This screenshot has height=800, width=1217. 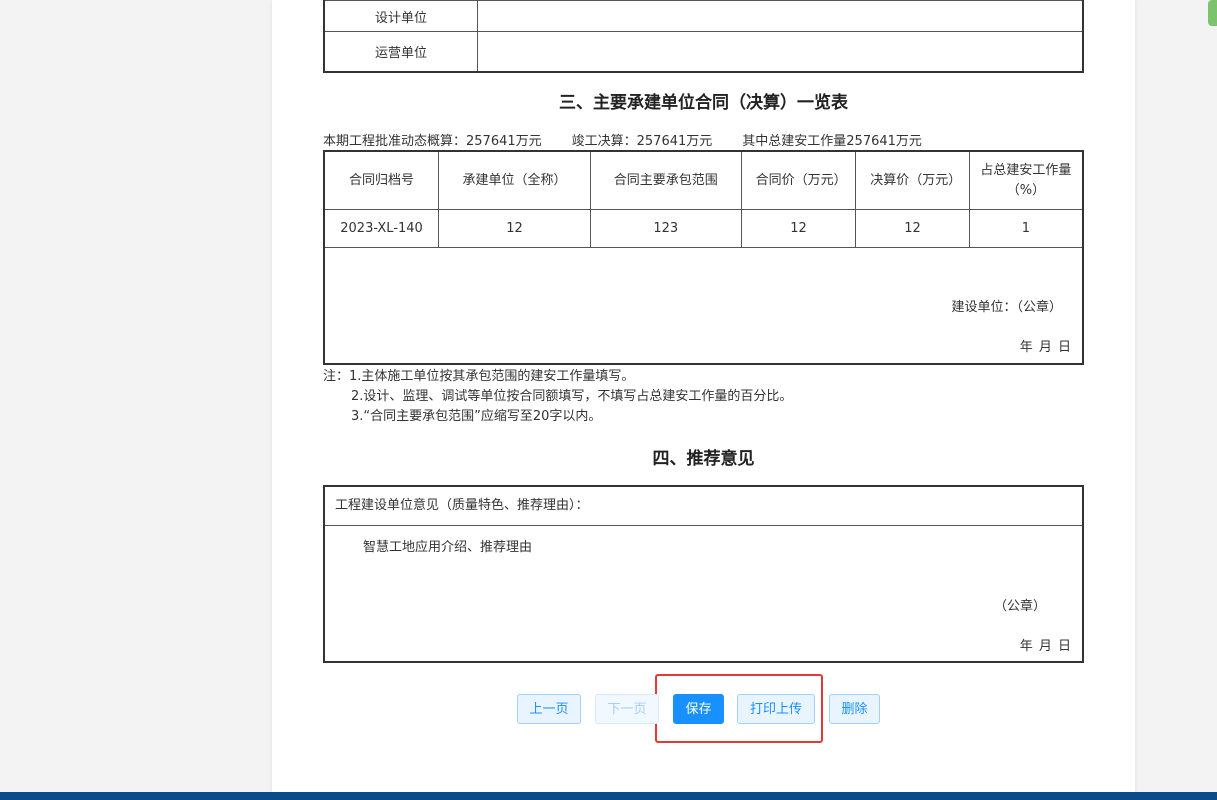 What do you see at coordinates (912, 180) in the screenshot?
I see `col-final-price: 决算价（万元）` at bounding box center [912, 180].